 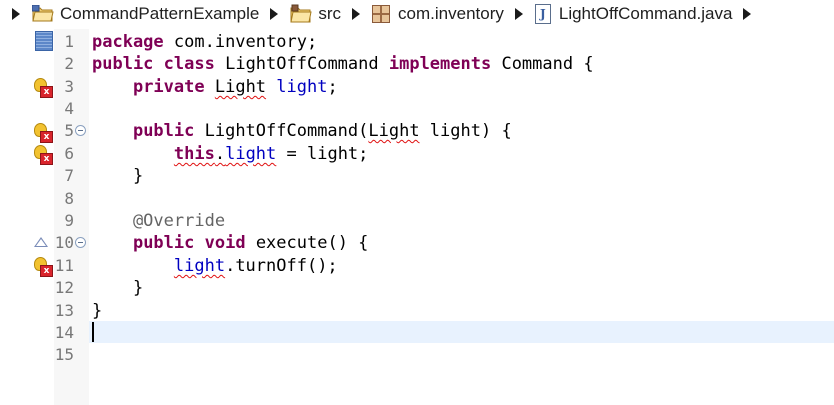 What do you see at coordinates (41, 242) in the screenshot?
I see `override-indicator-icon` at bounding box center [41, 242].